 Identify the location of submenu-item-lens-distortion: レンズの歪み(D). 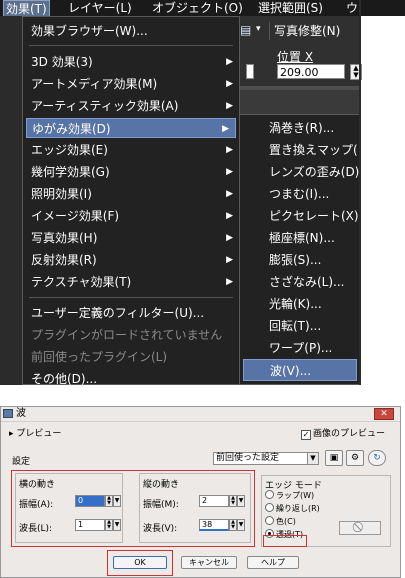
(314, 172).